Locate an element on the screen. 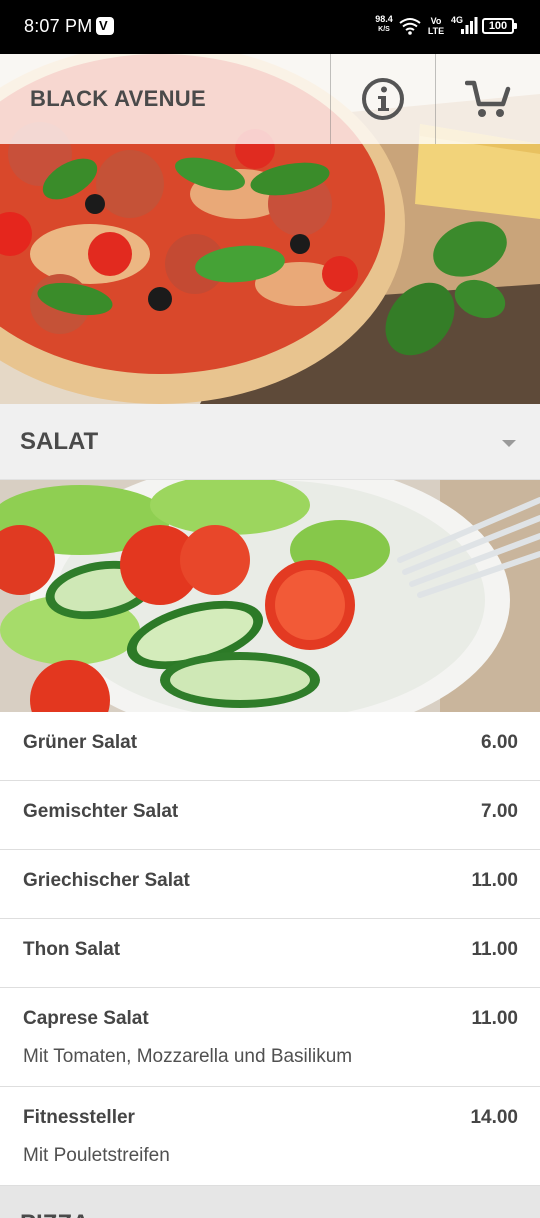 This screenshot has width=540, height=1218. category-header-pizza: PIZZA is located at coordinates (270, 1202).